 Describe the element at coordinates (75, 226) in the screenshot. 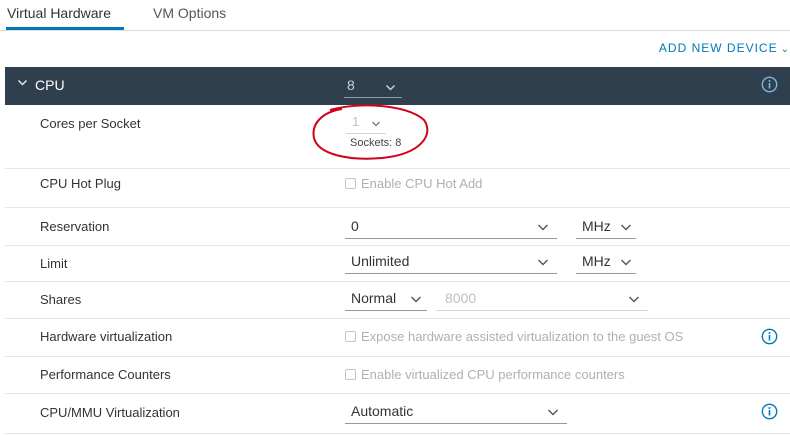

I see `reservation-label: Reservation` at that location.